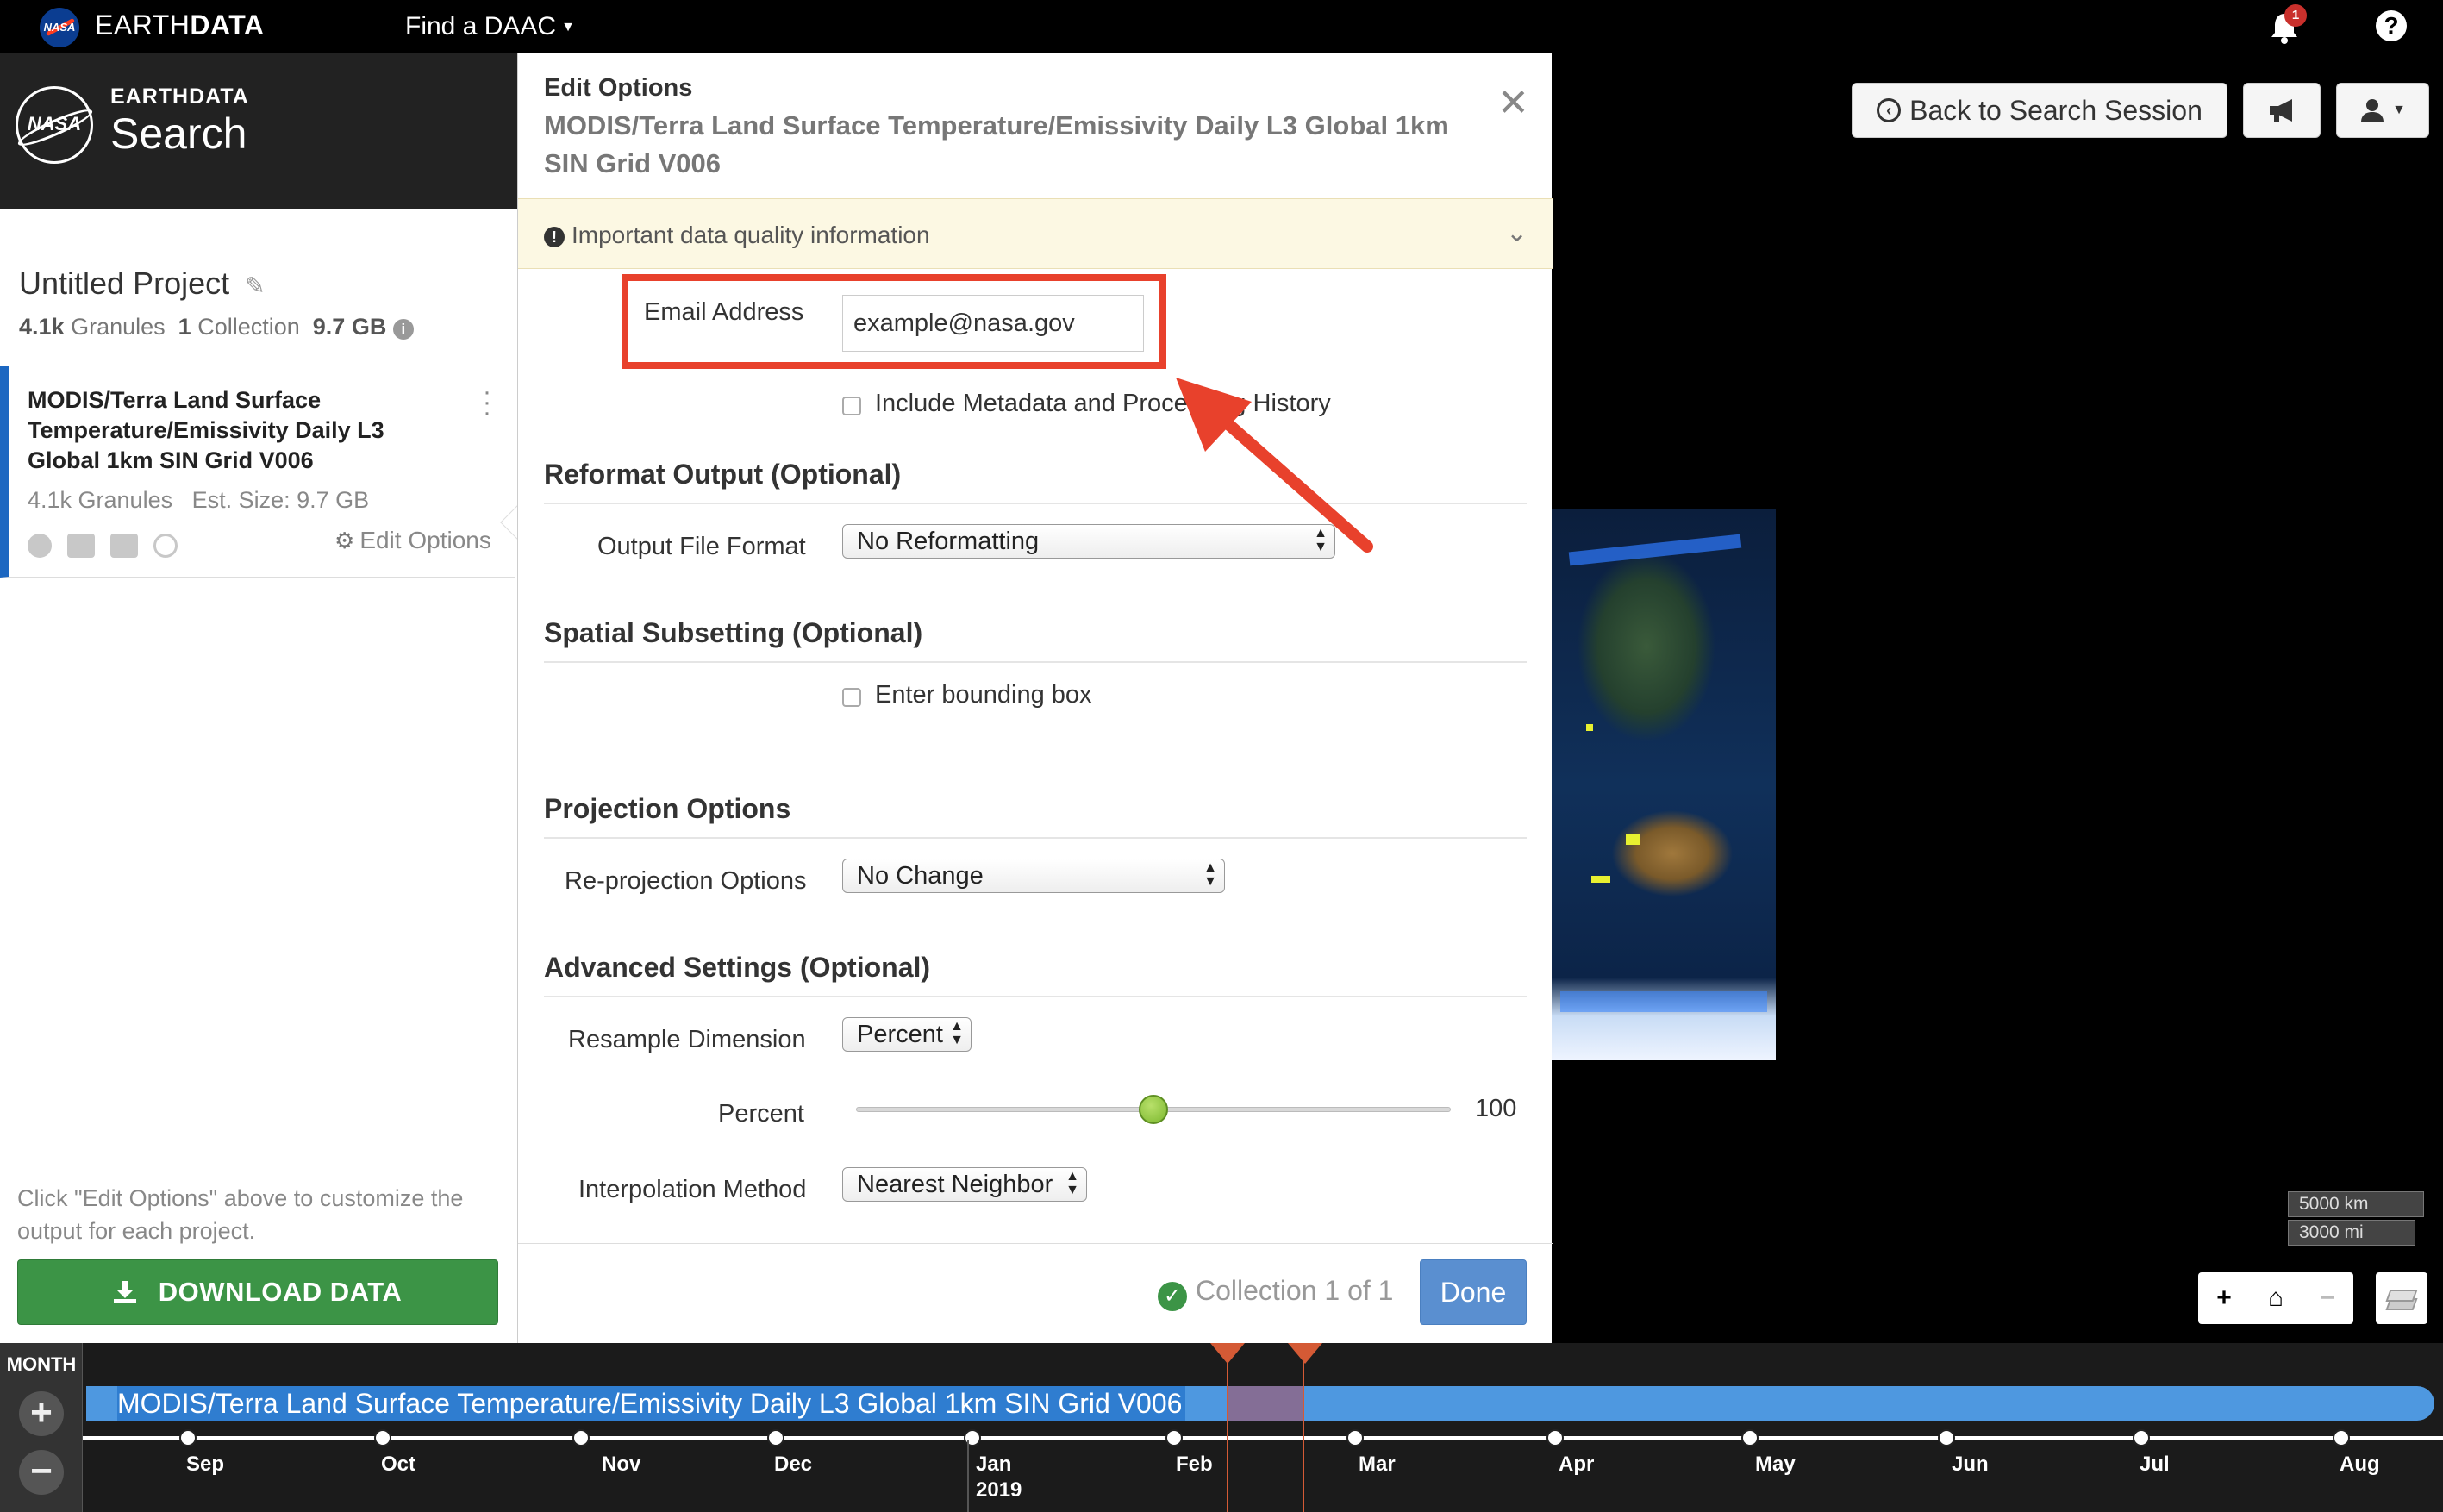  I want to click on timeline-month-label: Nov, so click(621, 1464).